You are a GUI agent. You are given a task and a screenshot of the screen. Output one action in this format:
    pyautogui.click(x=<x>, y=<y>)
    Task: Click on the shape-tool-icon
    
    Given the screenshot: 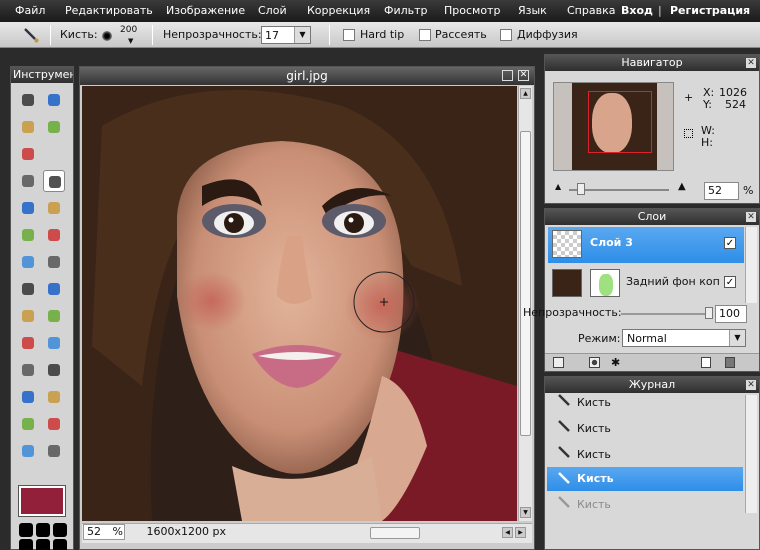 What is the action you would take?
    pyautogui.click(x=54, y=262)
    